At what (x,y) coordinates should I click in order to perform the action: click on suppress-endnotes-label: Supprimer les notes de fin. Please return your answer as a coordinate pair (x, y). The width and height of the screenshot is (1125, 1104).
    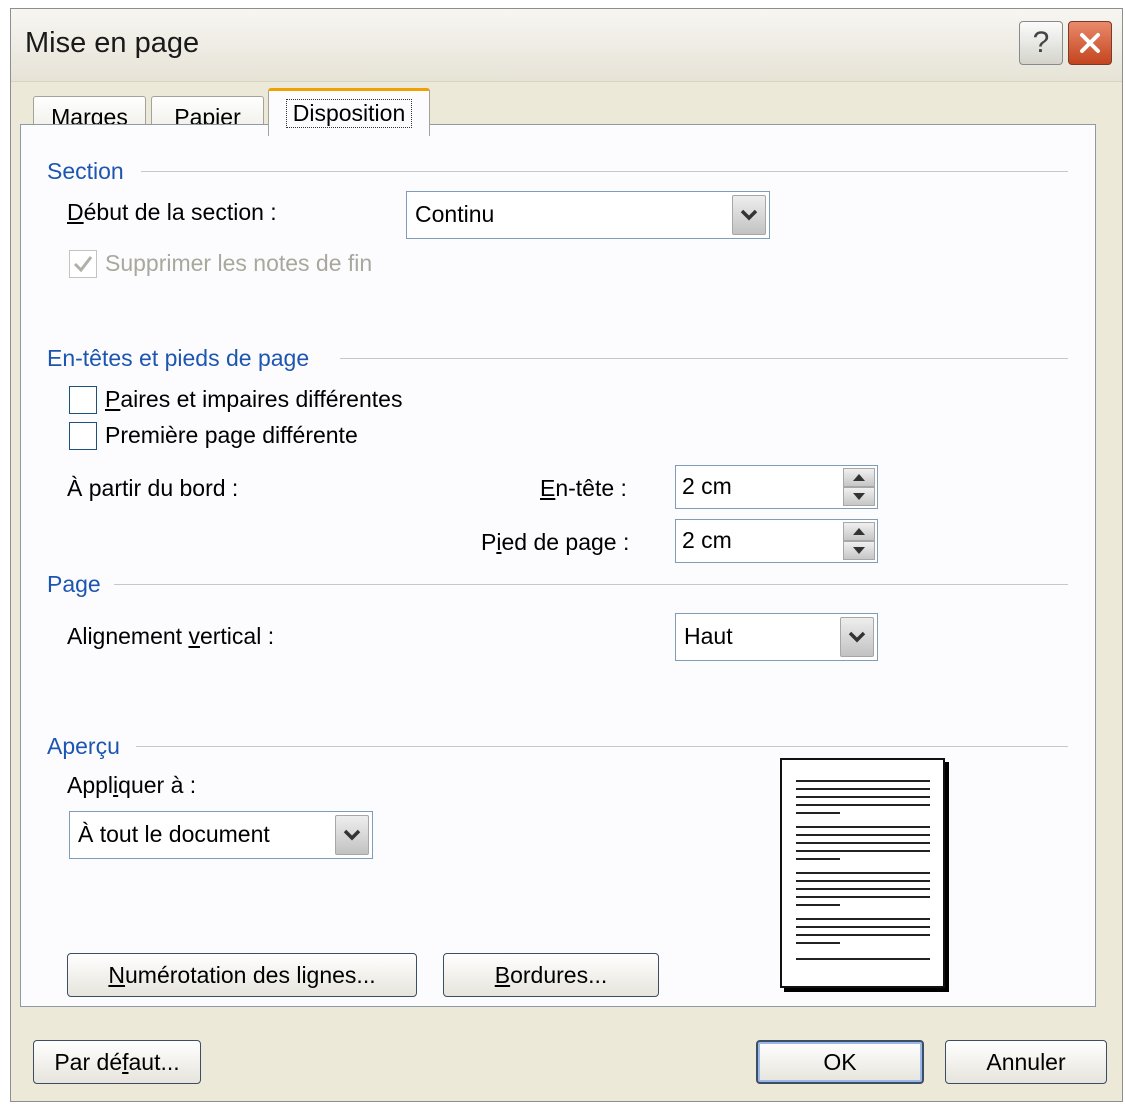
    Looking at the image, I should click on (239, 263).